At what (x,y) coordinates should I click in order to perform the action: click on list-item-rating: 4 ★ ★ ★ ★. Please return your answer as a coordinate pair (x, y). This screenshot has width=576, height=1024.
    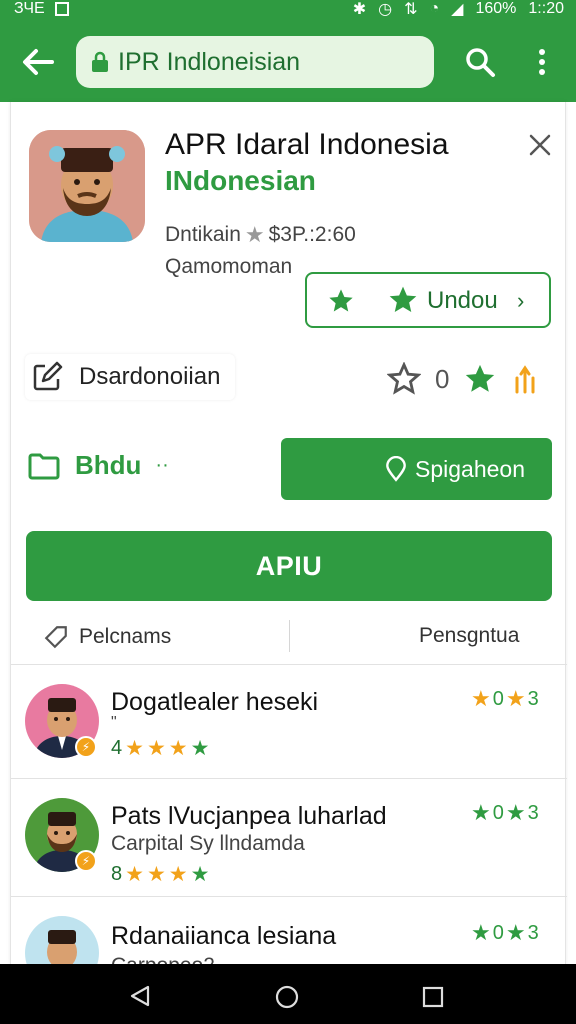
    Looking at the image, I should click on (160, 748).